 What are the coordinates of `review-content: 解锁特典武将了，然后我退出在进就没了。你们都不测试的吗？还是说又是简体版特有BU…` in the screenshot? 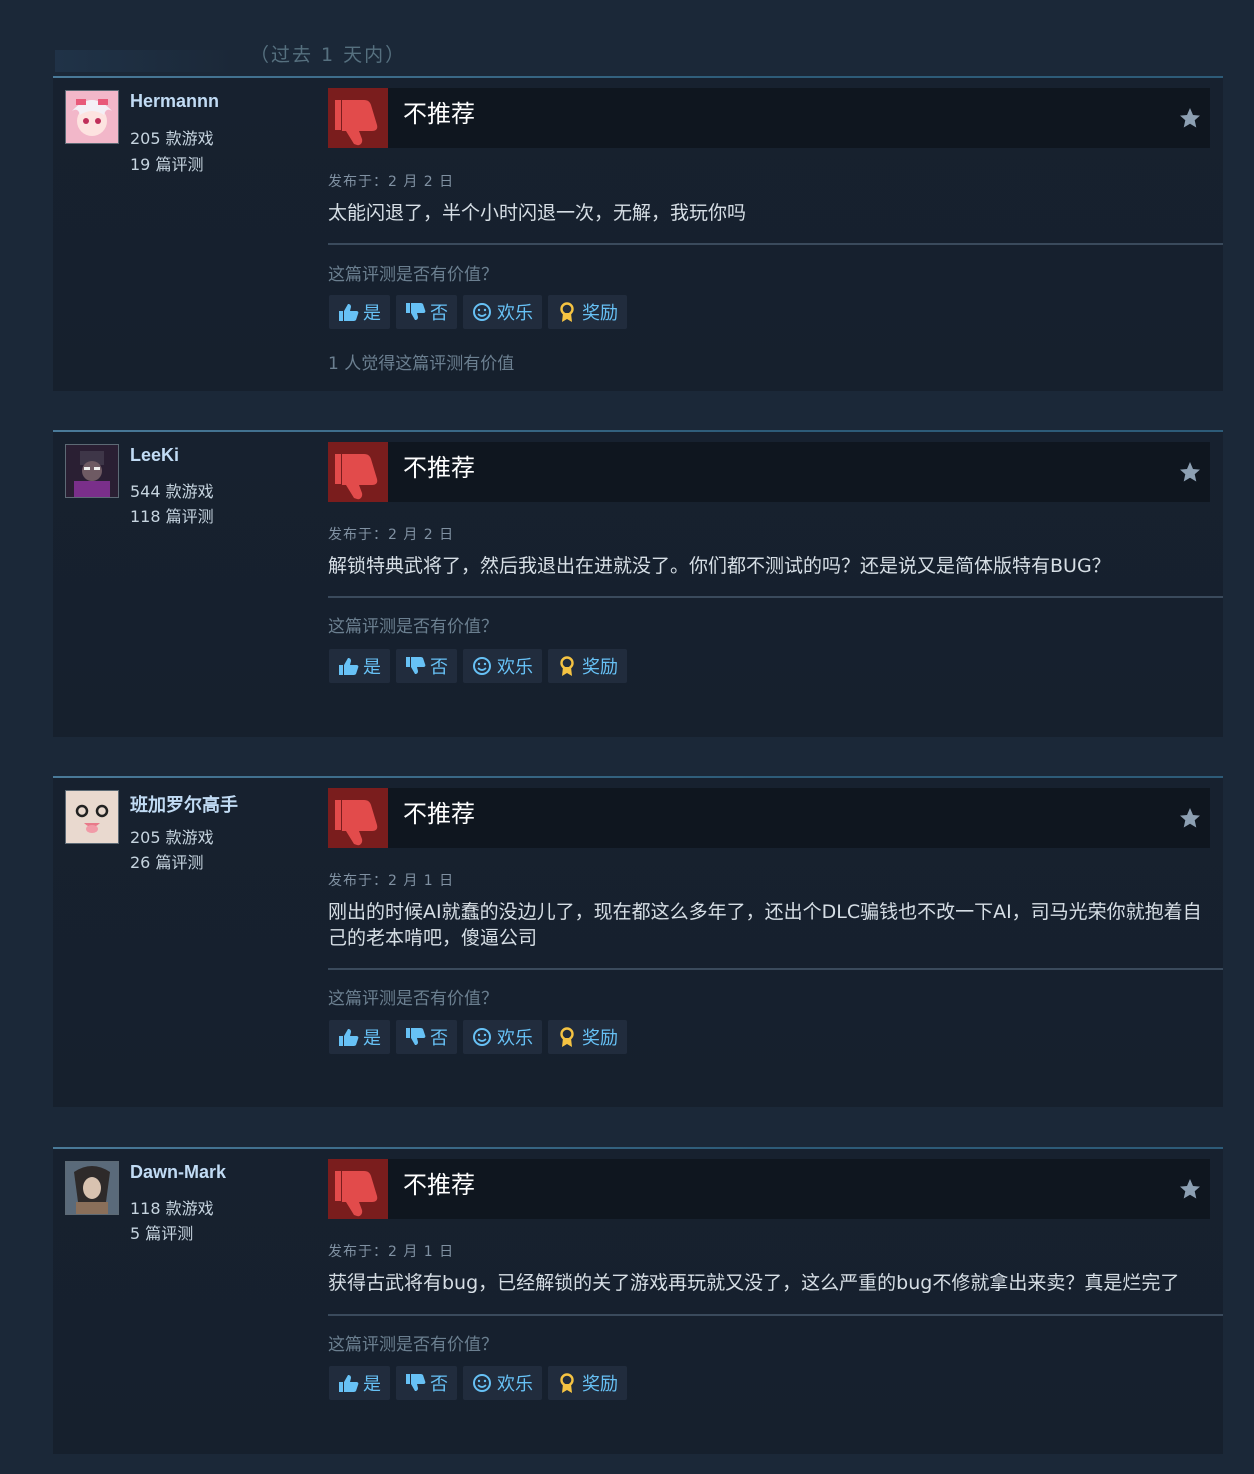 It's located at (719, 566).